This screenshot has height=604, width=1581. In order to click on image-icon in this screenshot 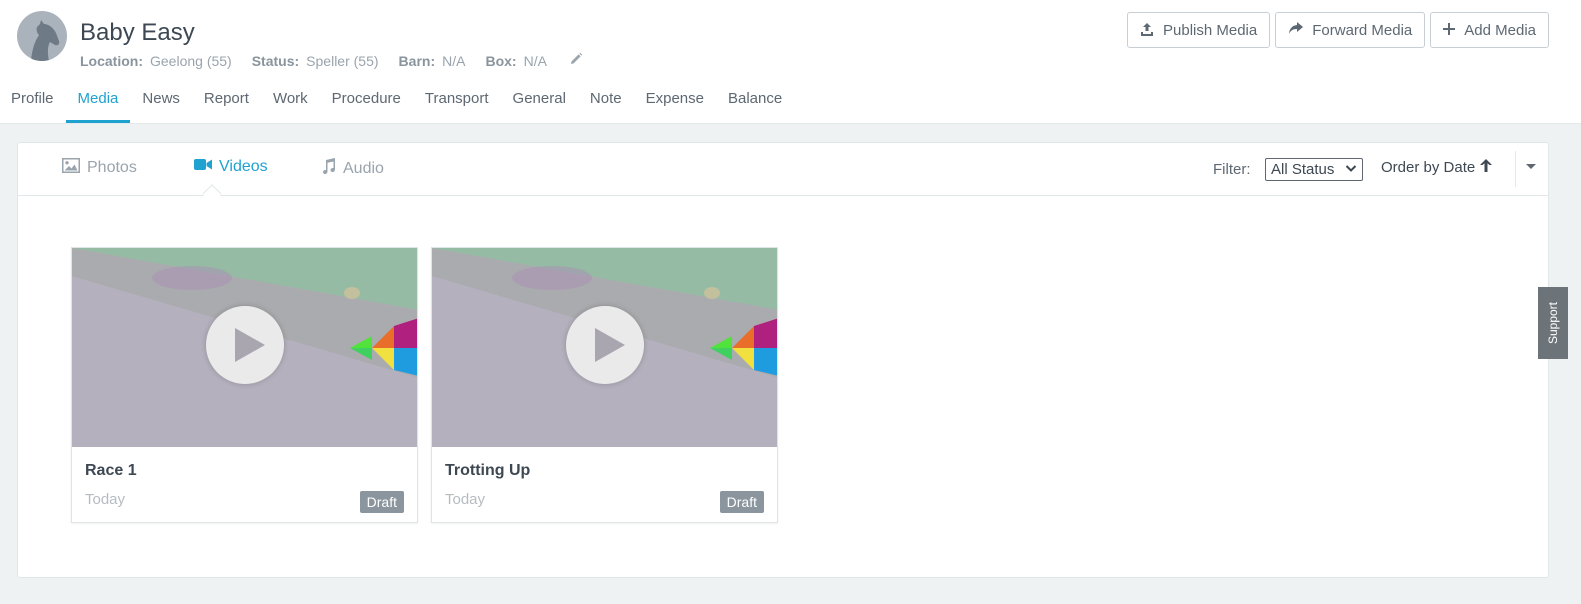, I will do `click(71, 168)`.